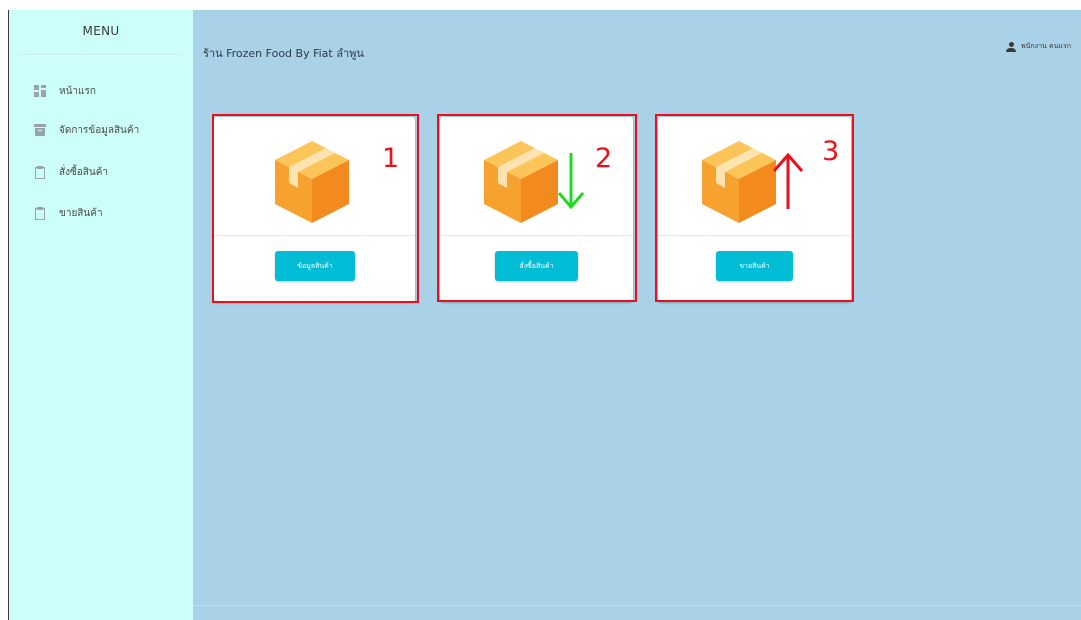 The width and height of the screenshot is (1081, 620). What do you see at coordinates (1046, 46) in the screenshot?
I see `user-name: พนักงาน คนแรก` at bounding box center [1046, 46].